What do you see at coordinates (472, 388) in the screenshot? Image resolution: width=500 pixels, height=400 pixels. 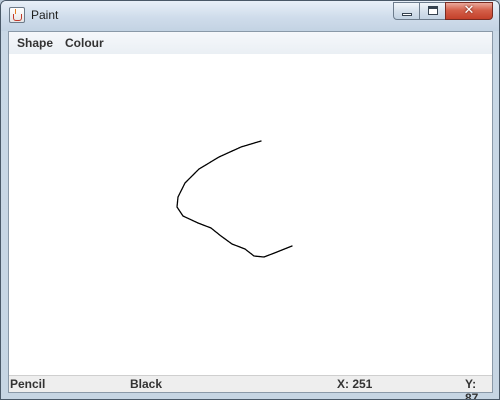 I see `status-y-coordinate: Y: 87` at bounding box center [472, 388].